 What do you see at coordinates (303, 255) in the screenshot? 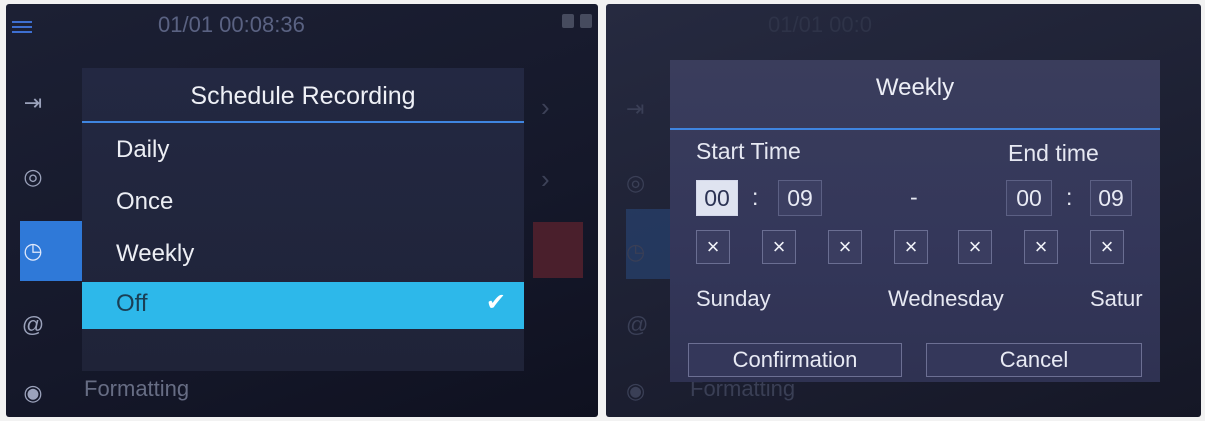
I see `option-weekly: Weekly` at bounding box center [303, 255].